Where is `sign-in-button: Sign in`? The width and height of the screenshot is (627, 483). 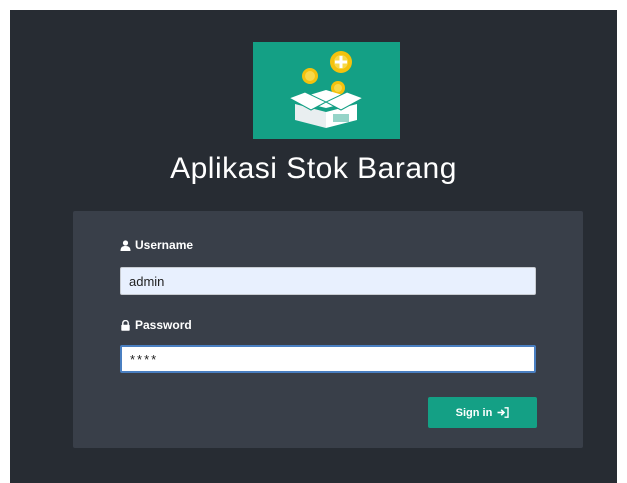 sign-in-button: Sign in is located at coordinates (482, 412).